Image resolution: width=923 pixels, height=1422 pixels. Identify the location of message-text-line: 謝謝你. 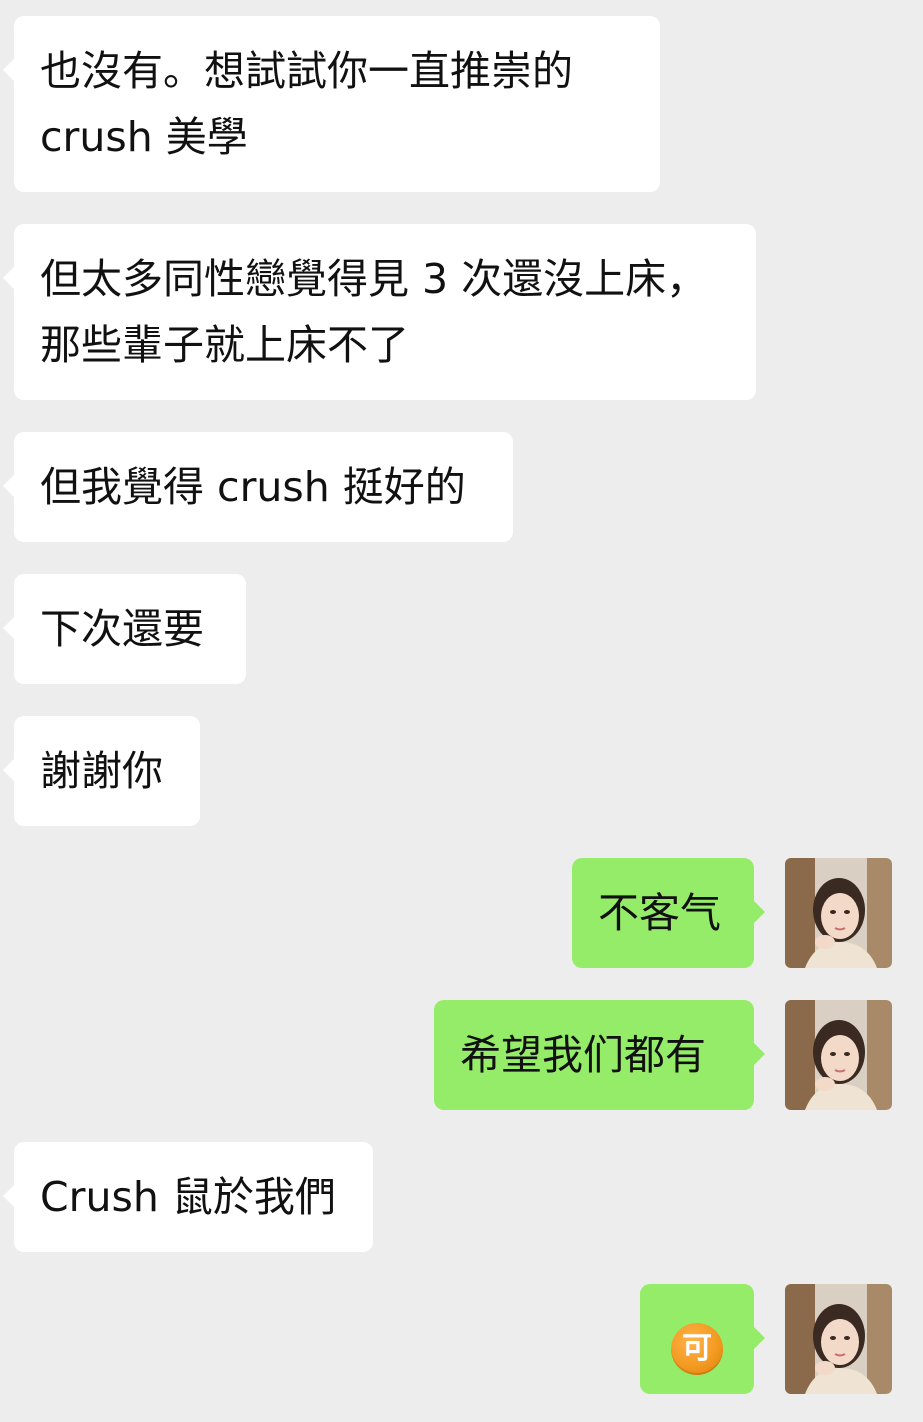
(101, 771).